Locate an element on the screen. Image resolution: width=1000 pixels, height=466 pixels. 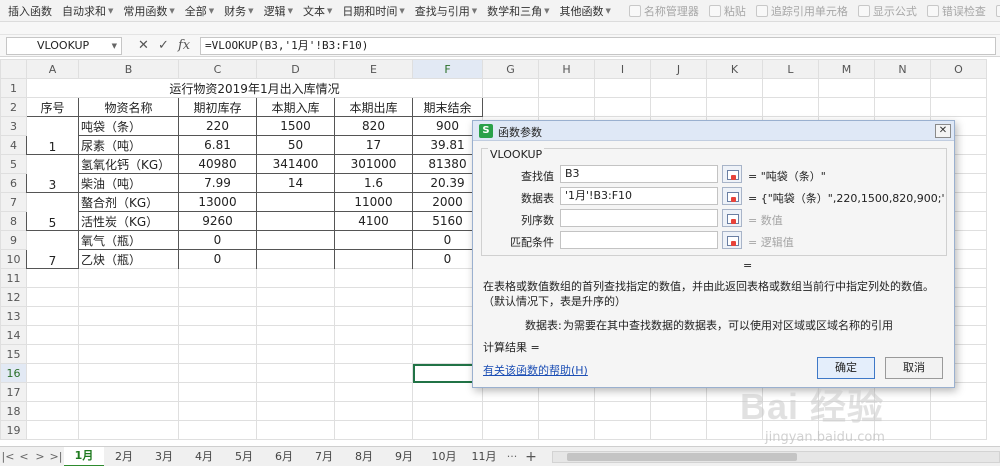
sheet-tab: 11月 is located at coordinates (484, 457).